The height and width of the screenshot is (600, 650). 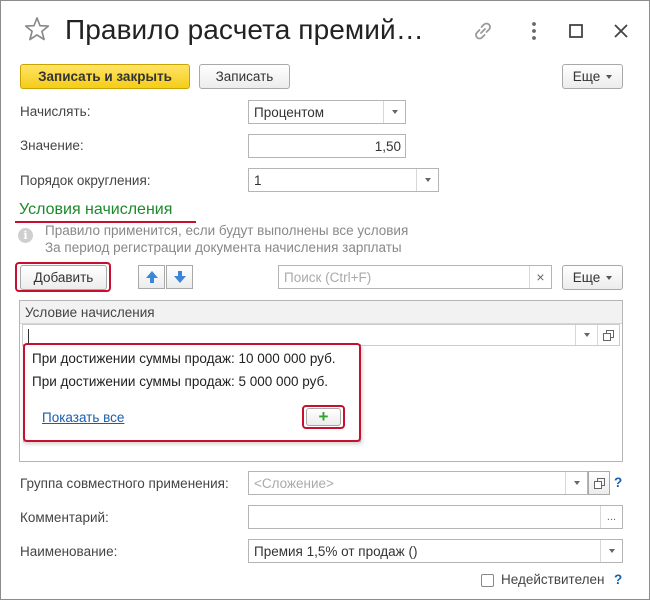 I want to click on more-button-label: Еще, so click(x=586, y=76).